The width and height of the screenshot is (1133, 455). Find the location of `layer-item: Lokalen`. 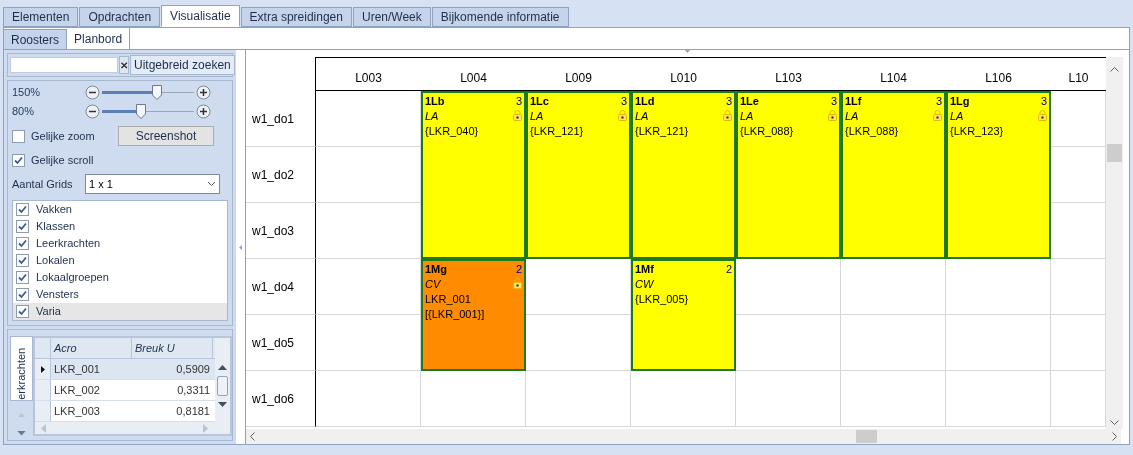

layer-item: Lokalen is located at coordinates (120, 260).